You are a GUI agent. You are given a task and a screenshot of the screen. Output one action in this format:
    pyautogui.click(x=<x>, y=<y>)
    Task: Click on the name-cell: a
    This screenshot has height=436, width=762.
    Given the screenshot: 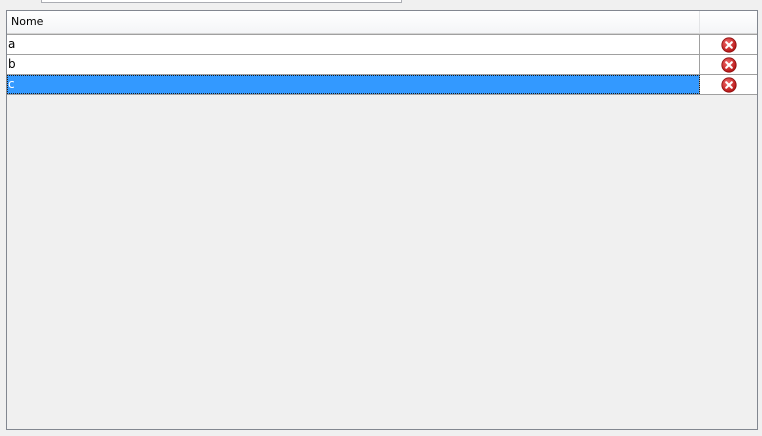 What is the action you would take?
    pyautogui.click(x=353, y=44)
    